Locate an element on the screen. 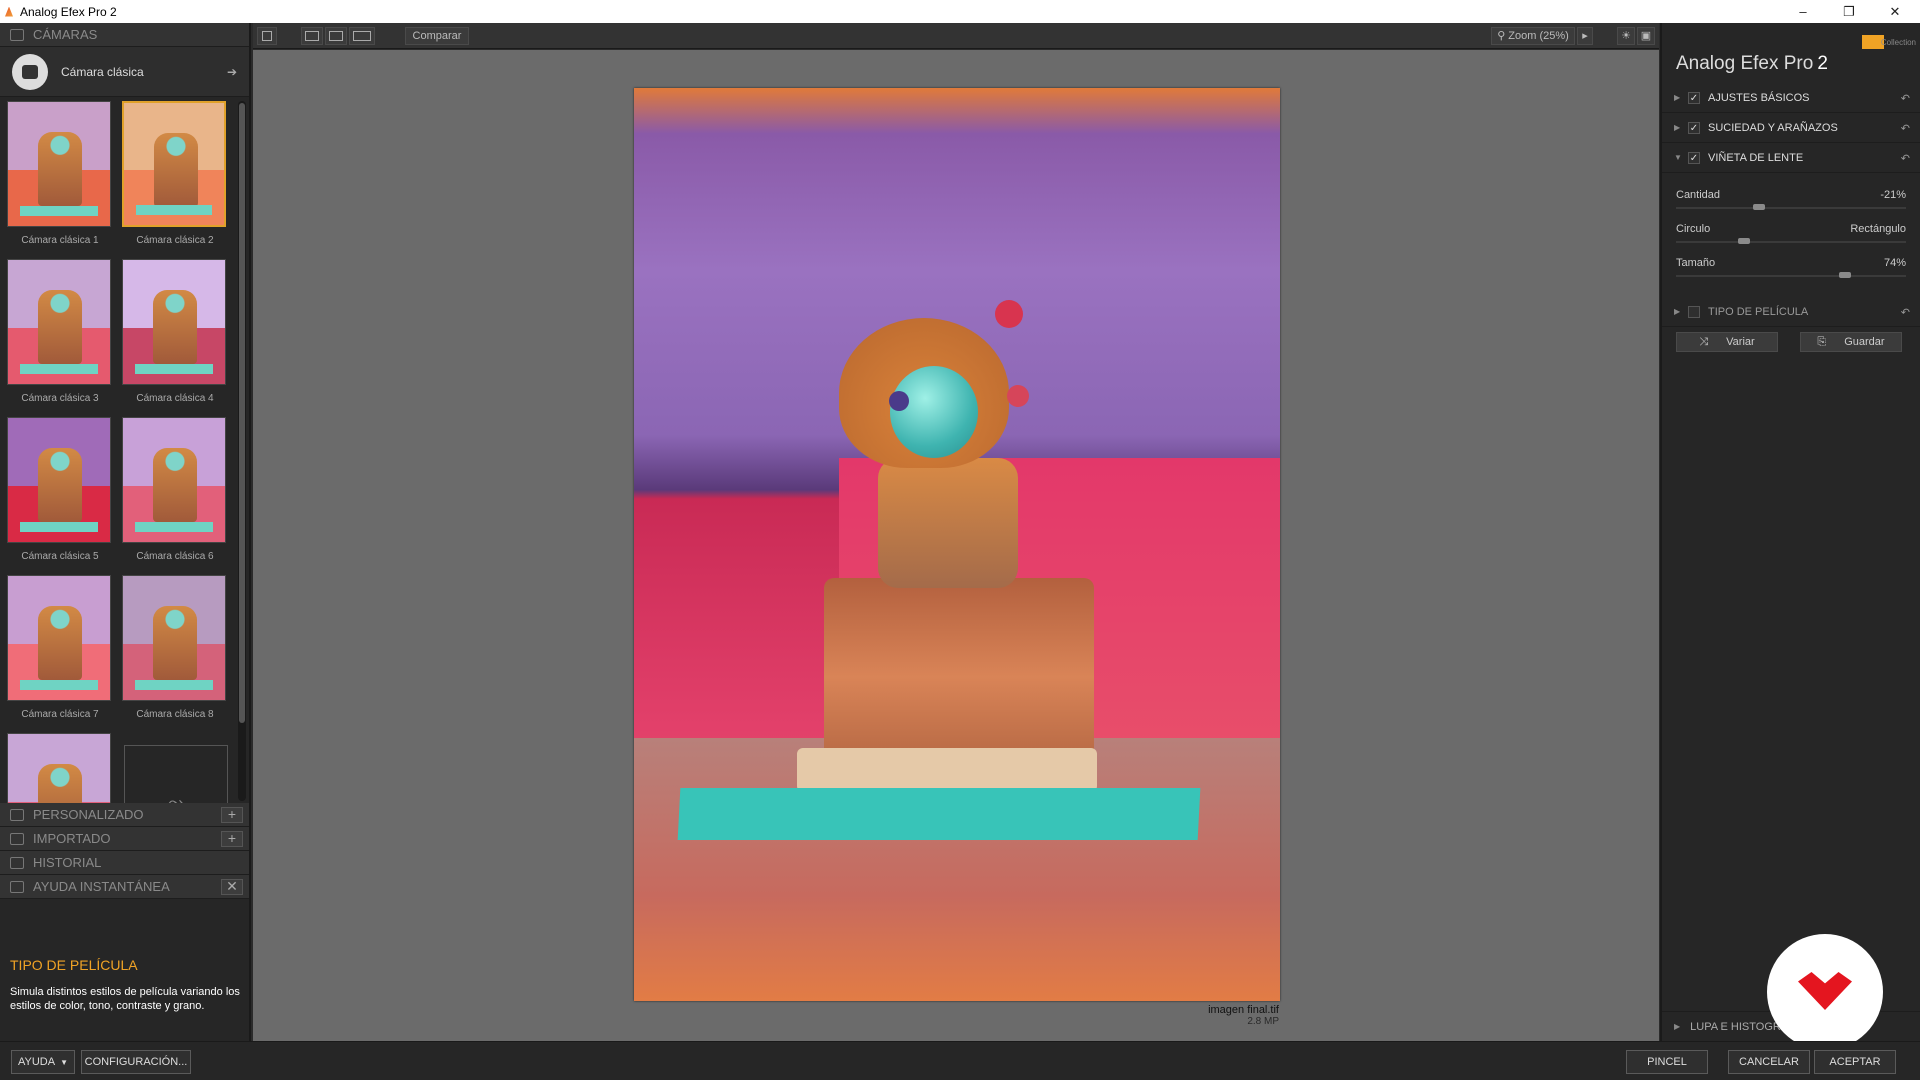  slider-cantidad: Cantidad -21% is located at coordinates (1791, 200).